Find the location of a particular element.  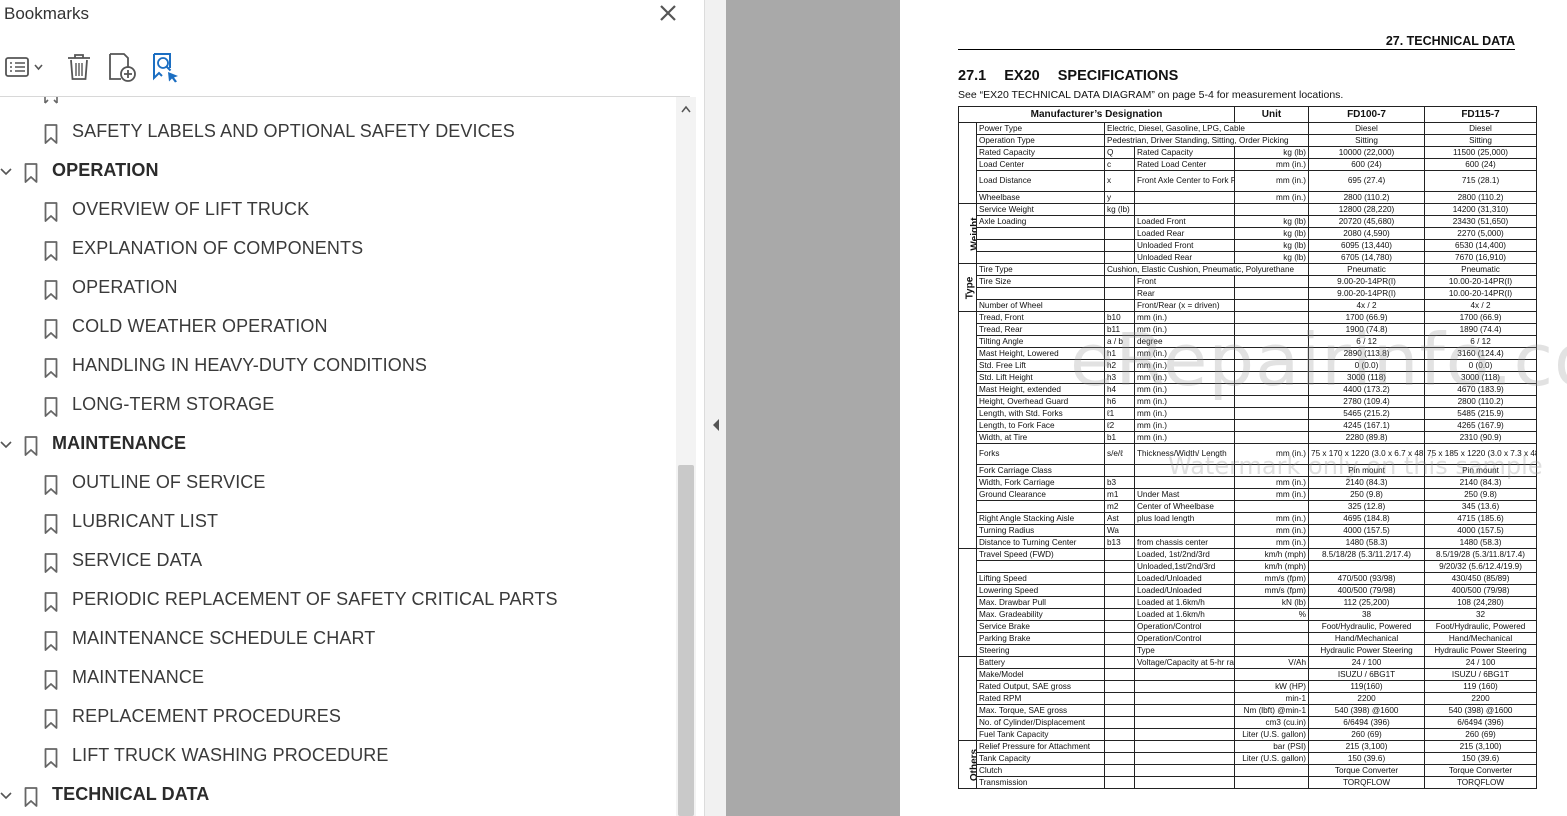

spec-symbol: kg (lb) is located at coordinates (1119, 209).